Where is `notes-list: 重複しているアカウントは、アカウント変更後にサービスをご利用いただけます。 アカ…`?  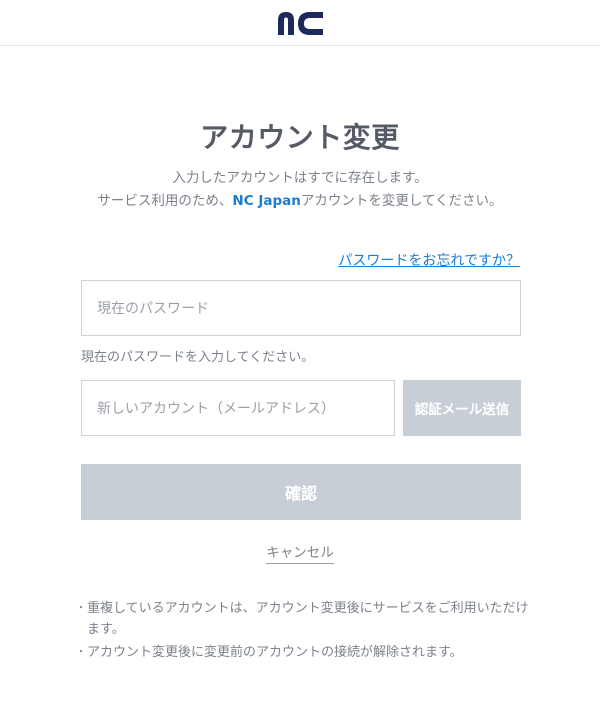 notes-list: 重複しているアカウントは、アカウント変更後にサービスをご利用いただけます。 アカ… is located at coordinates (302, 631).